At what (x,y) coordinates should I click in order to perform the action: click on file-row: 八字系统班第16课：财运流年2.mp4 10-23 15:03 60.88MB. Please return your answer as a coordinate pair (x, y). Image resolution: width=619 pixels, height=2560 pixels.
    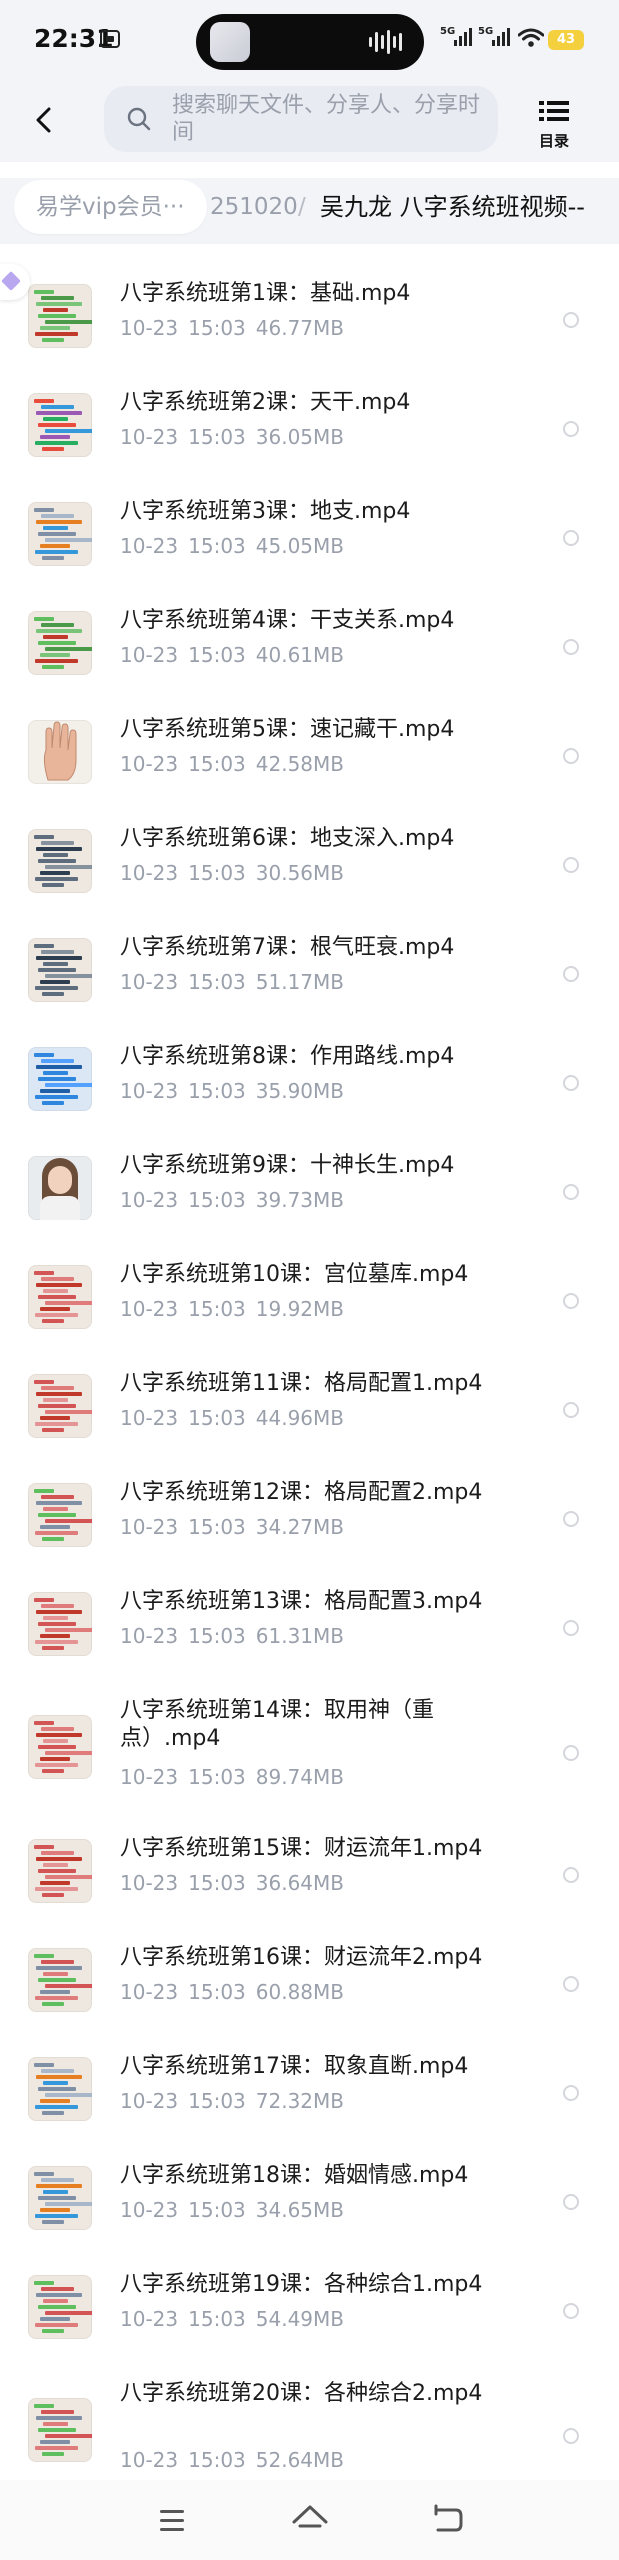
    Looking at the image, I should click on (309, 1984).